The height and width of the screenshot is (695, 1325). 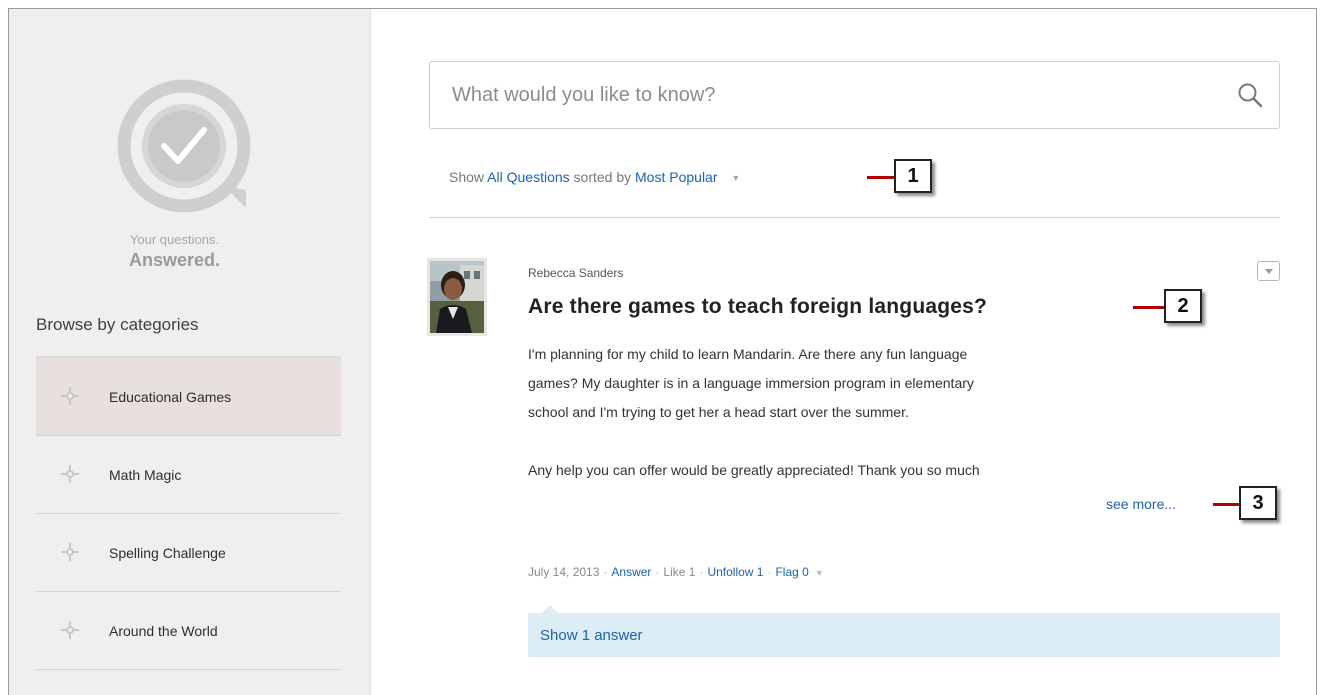 What do you see at coordinates (457, 297) in the screenshot?
I see `avatar` at bounding box center [457, 297].